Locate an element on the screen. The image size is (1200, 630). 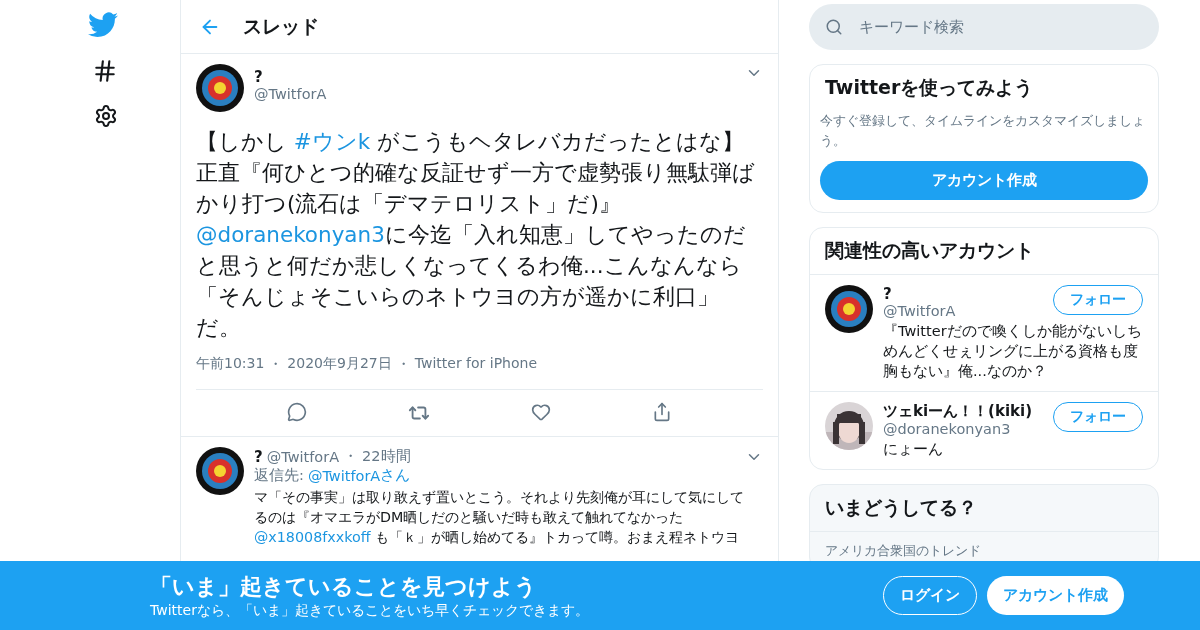
search-icon is located at coordinates (834, 27).